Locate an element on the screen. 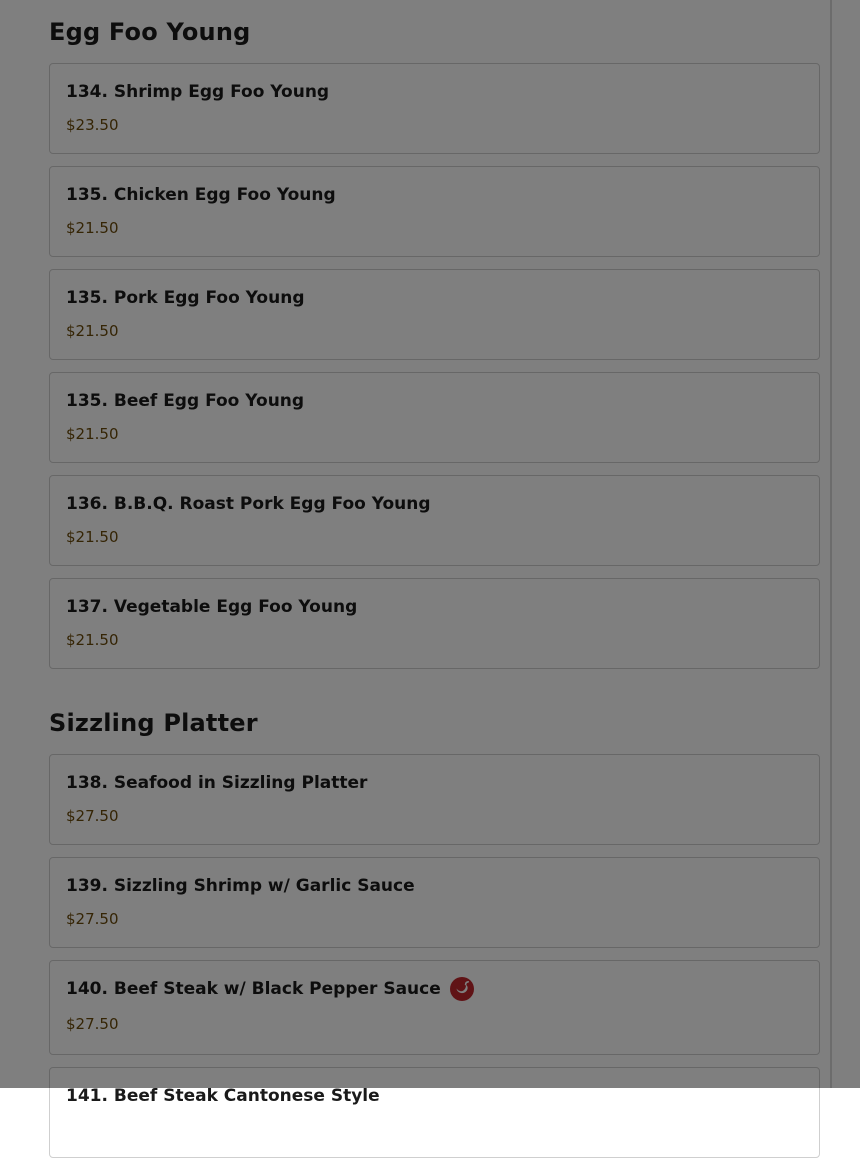 The width and height of the screenshot is (860, 1170). item-name: 141. Beef Steak Cantonese Style is located at coordinates (223, 1096).